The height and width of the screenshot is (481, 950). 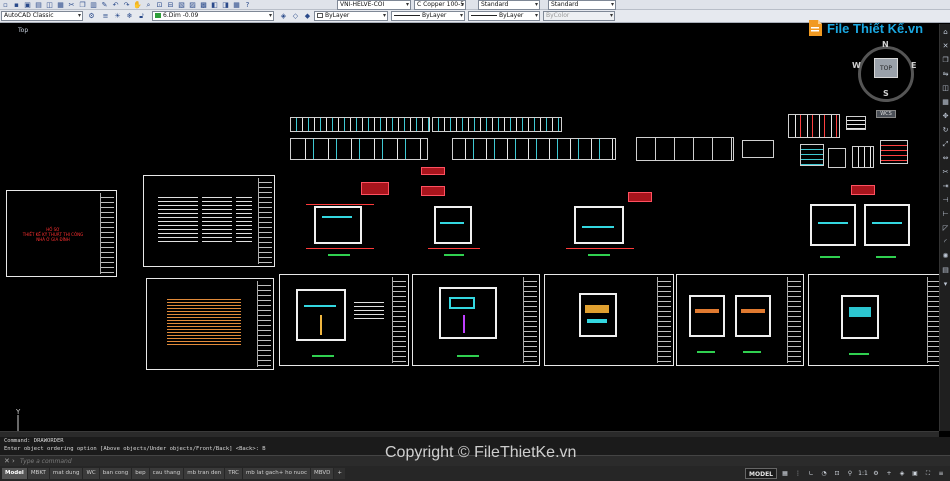 What do you see at coordinates (340, 473) in the screenshot?
I see `add-layout-tab-button: +` at bounding box center [340, 473].